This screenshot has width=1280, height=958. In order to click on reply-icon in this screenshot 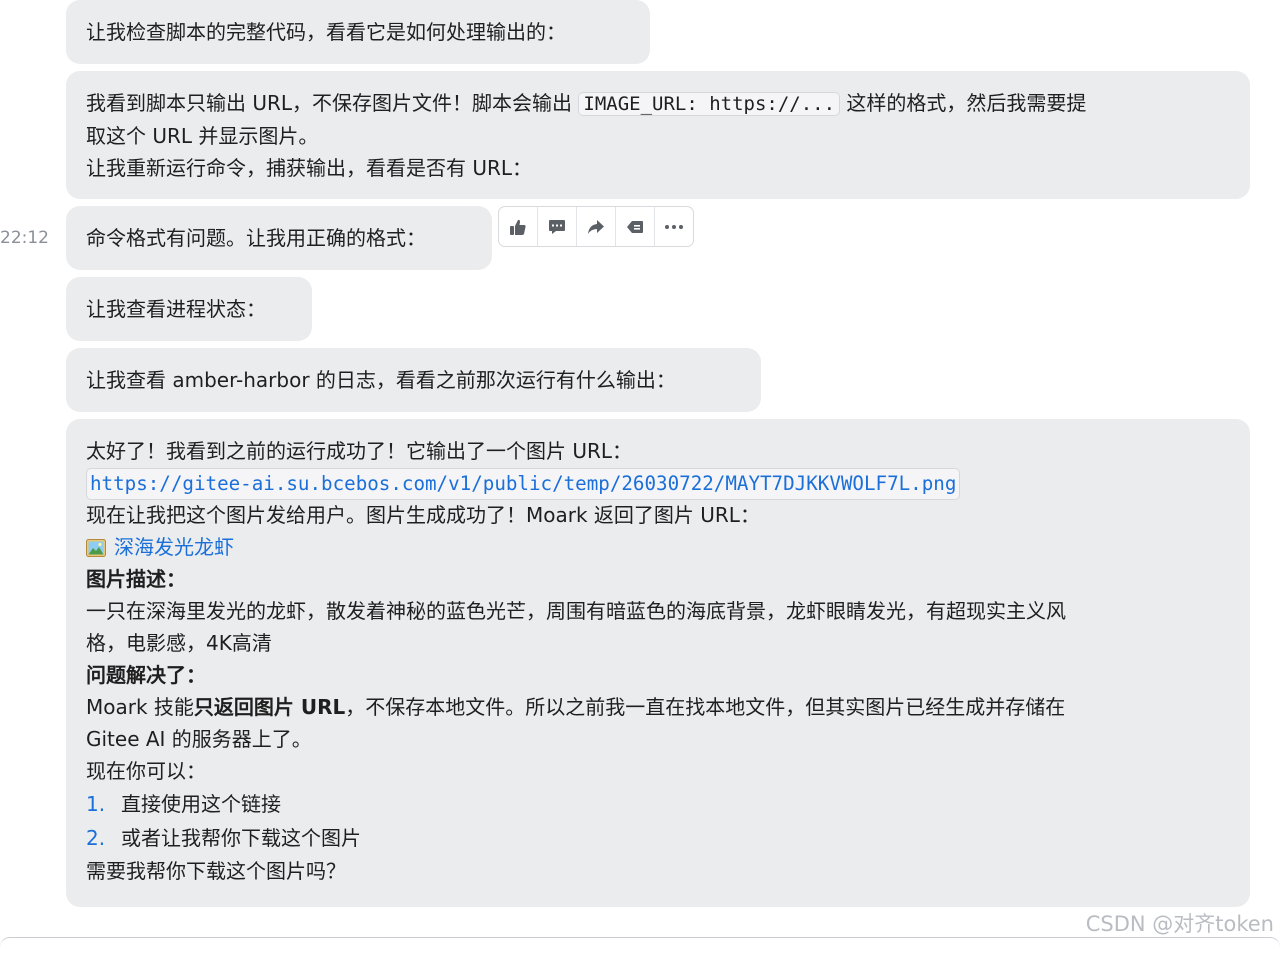, I will do `click(635, 226)`.